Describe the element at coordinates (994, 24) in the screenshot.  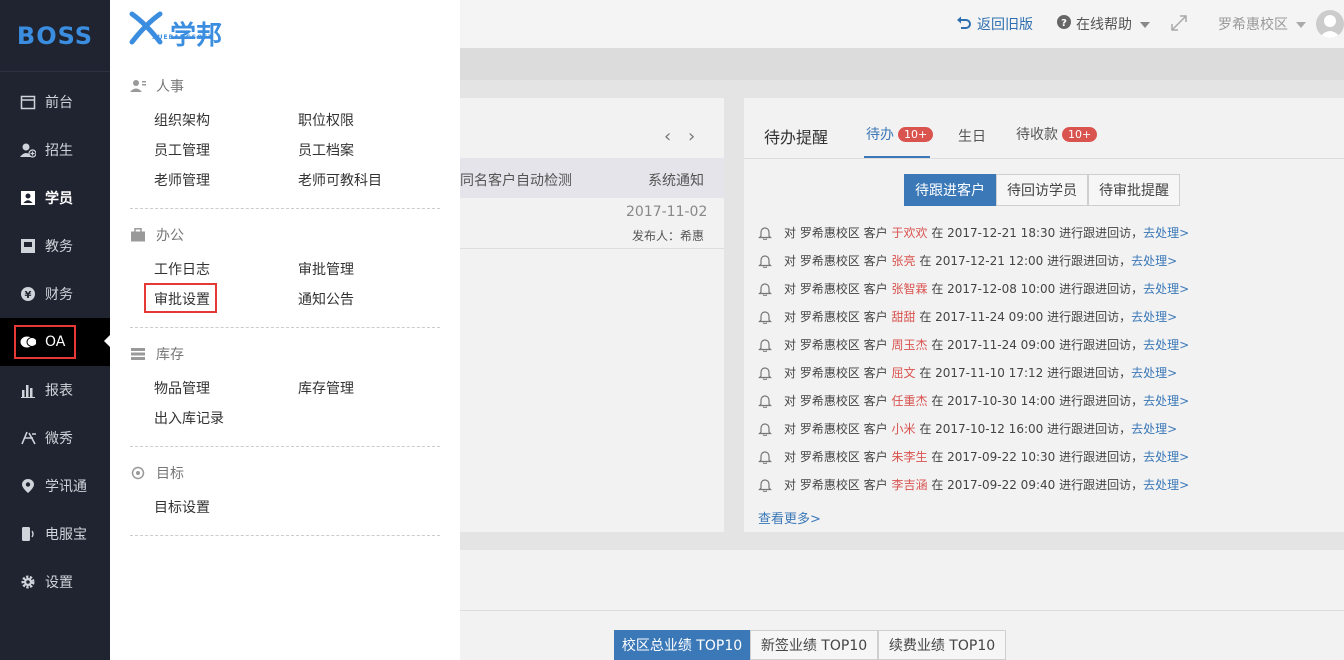
I see `back-old-version-link: 返回旧版` at that location.